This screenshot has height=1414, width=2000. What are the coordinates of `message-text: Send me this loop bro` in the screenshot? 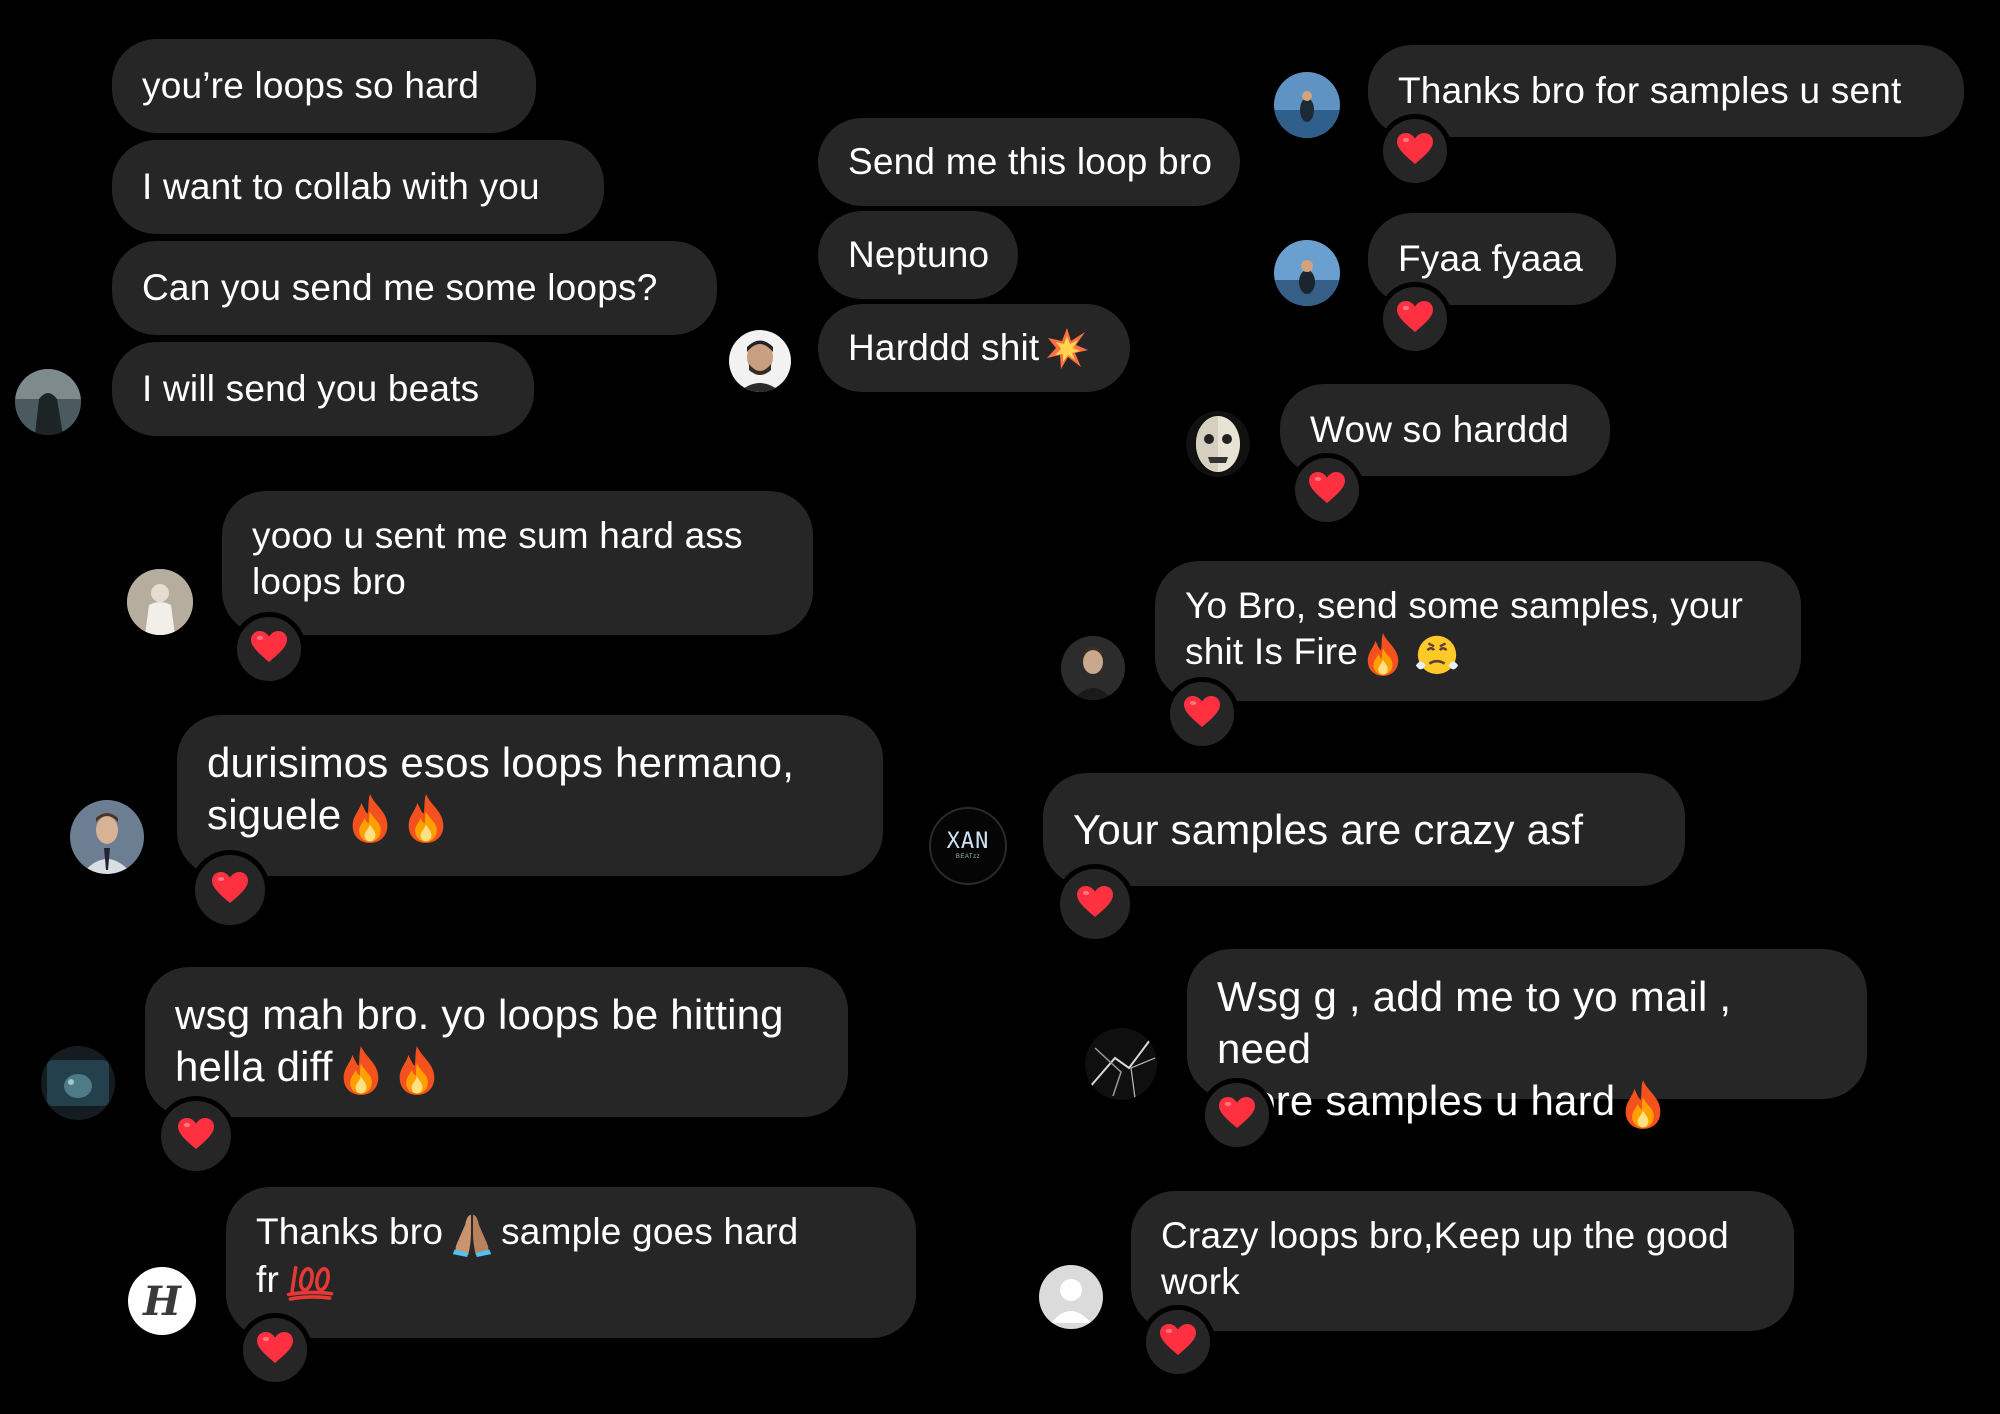 It's located at (1030, 161).